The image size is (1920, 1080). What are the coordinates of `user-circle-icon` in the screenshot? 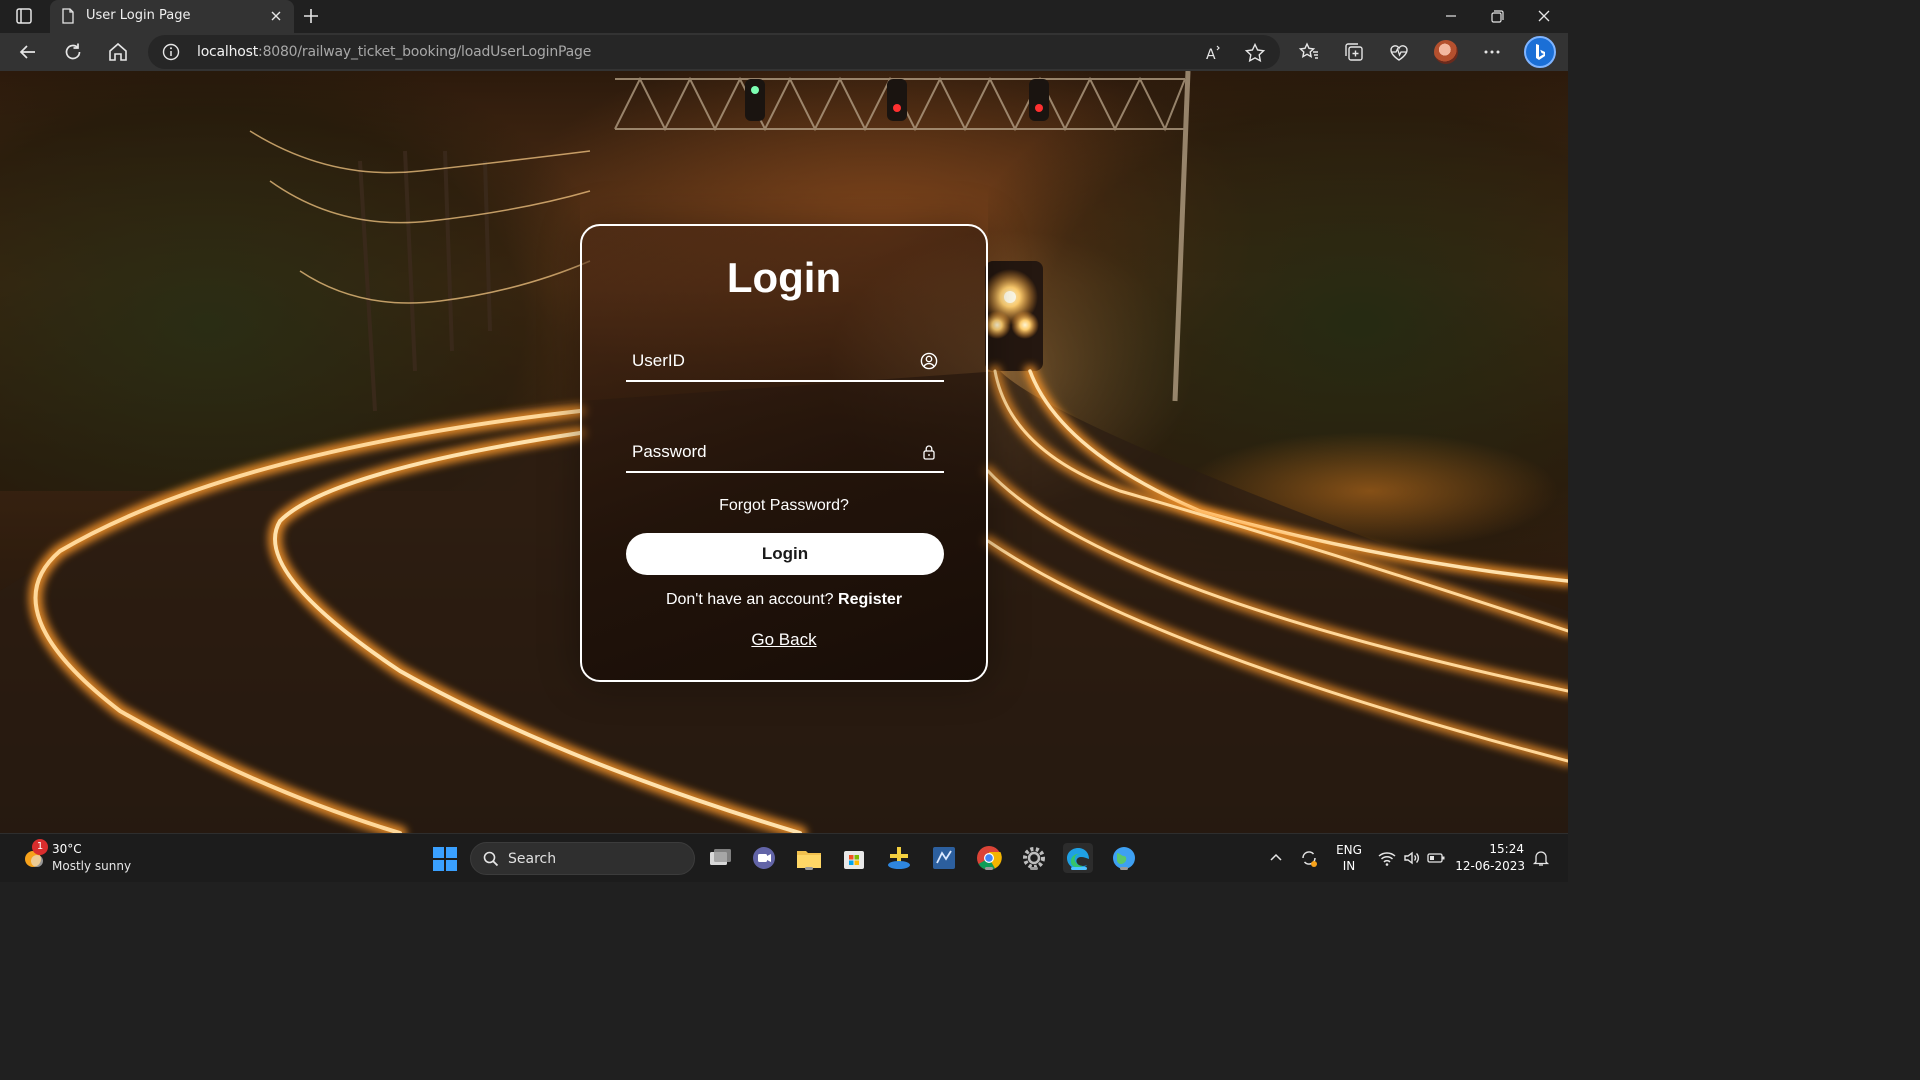 It's located at (929, 361).